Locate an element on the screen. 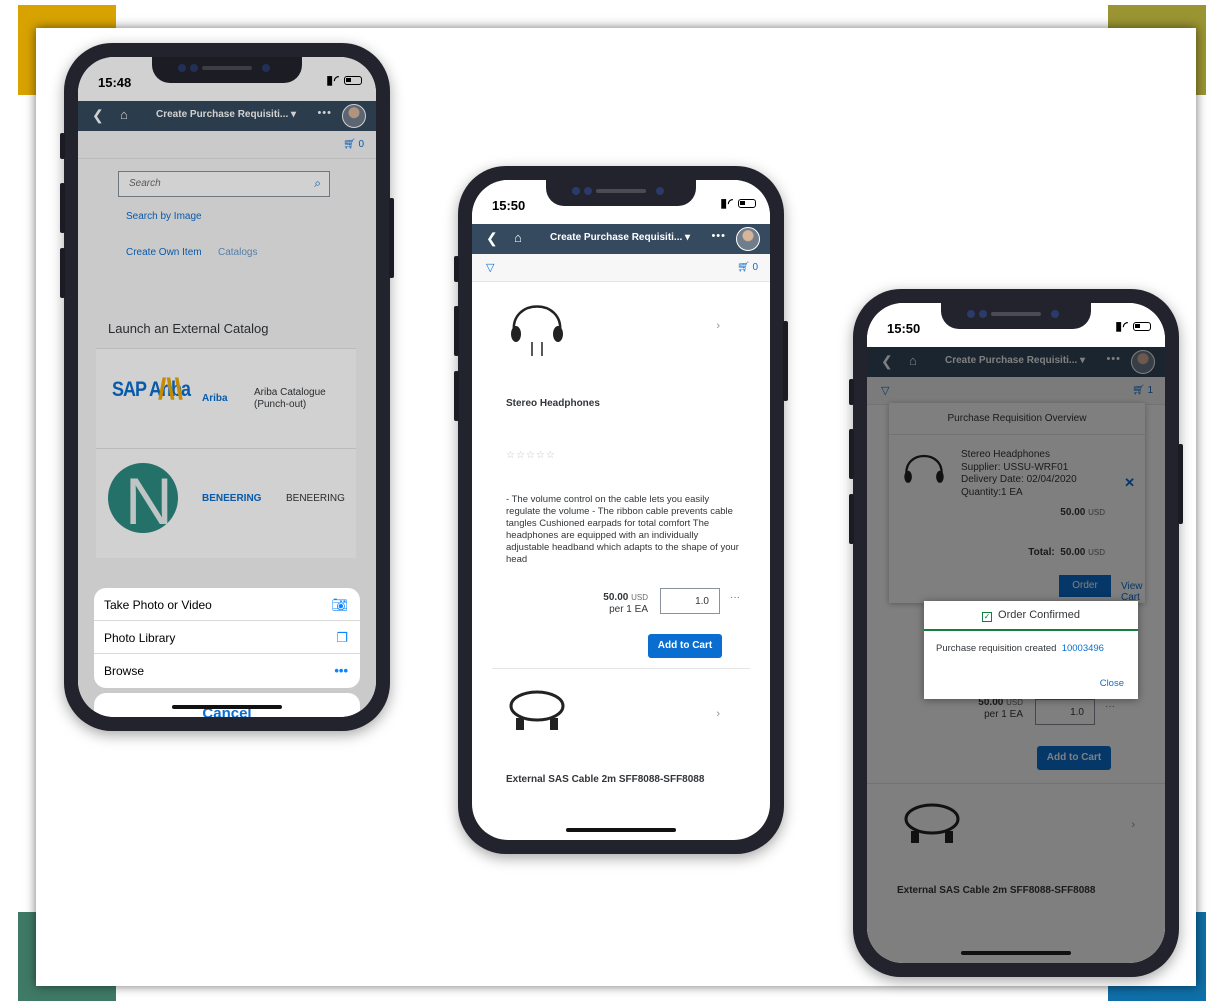 Image resolution: width=1213 pixels, height=1001 pixels. requisition-number-link: 10003496 is located at coordinates (1083, 648).